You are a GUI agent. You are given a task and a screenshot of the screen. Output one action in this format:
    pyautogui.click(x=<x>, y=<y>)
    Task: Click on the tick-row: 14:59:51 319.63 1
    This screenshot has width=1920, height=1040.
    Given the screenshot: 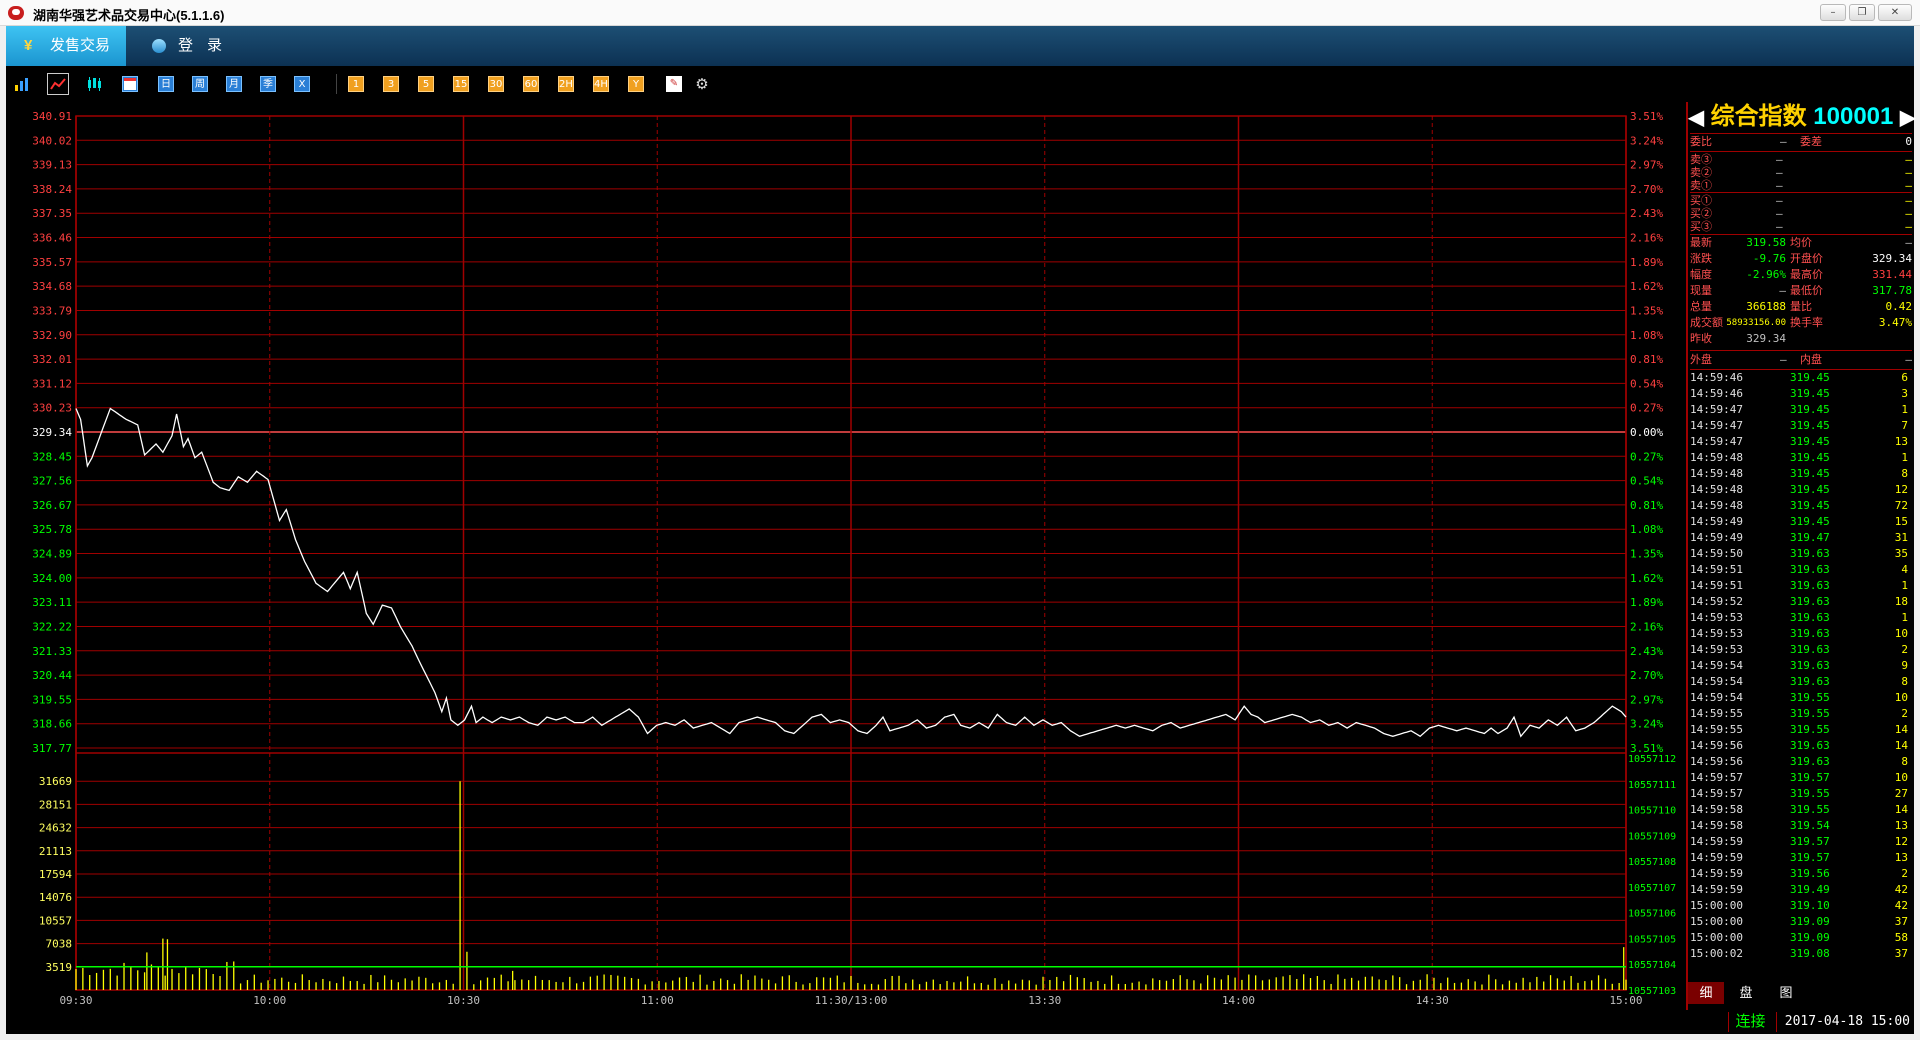 What is the action you would take?
    pyautogui.click(x=1801, y=586)
    